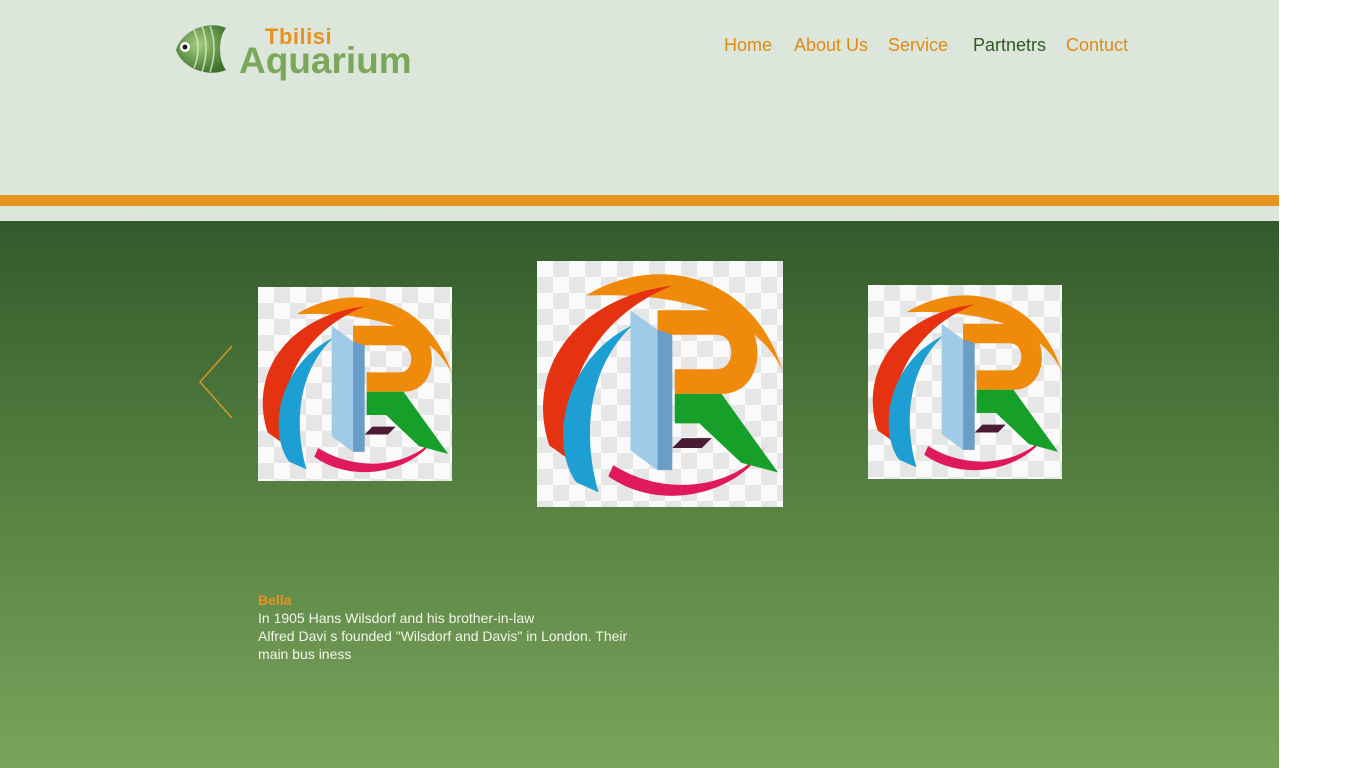 This screenshot has height=768, width=1366. Describe the element at coordinates (639, 46) in the screenshot. I see `main-nav: Home About Us Service Partnetrs Contuct` at that location.